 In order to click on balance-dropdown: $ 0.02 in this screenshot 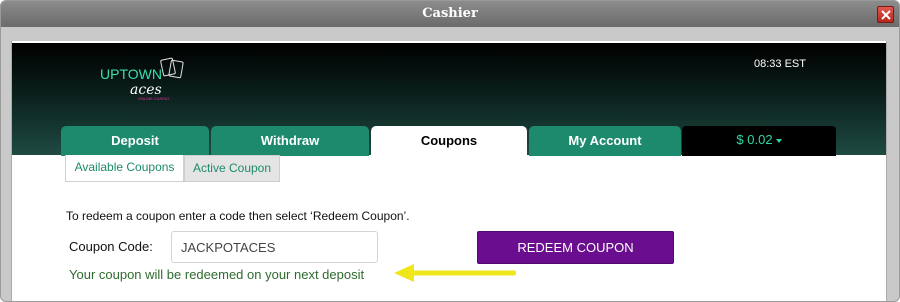, I will do `click(759, 141)`.